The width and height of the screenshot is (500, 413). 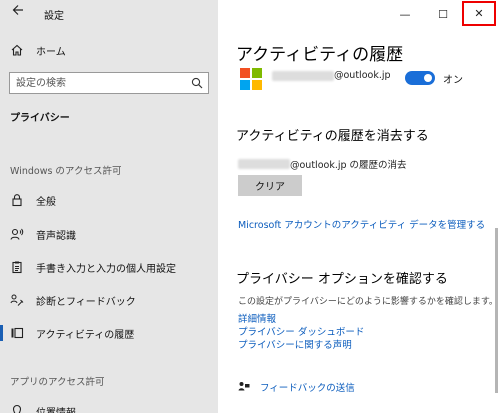 What do you see at coordinates (197, 83) in the screenshot?
I see `search-icon` at bounding box center [197, 83].